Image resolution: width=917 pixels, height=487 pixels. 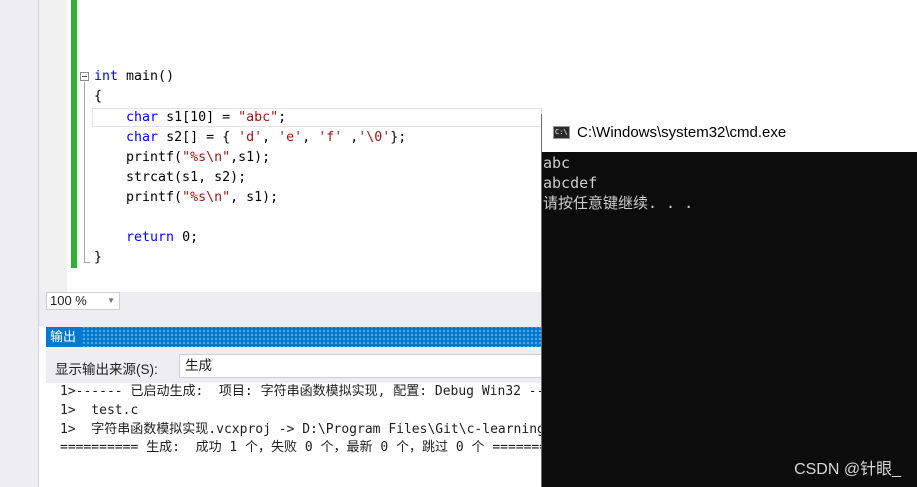 I want to click on code-line: {, so click(x=98, y=97).